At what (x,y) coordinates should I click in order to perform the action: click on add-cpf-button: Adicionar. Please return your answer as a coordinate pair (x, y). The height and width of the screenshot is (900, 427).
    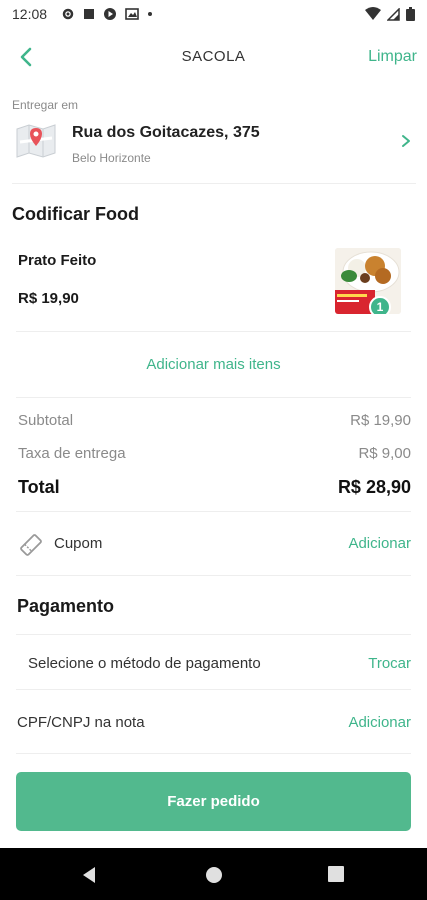
    Looking at the image, I should click on (379, 722).